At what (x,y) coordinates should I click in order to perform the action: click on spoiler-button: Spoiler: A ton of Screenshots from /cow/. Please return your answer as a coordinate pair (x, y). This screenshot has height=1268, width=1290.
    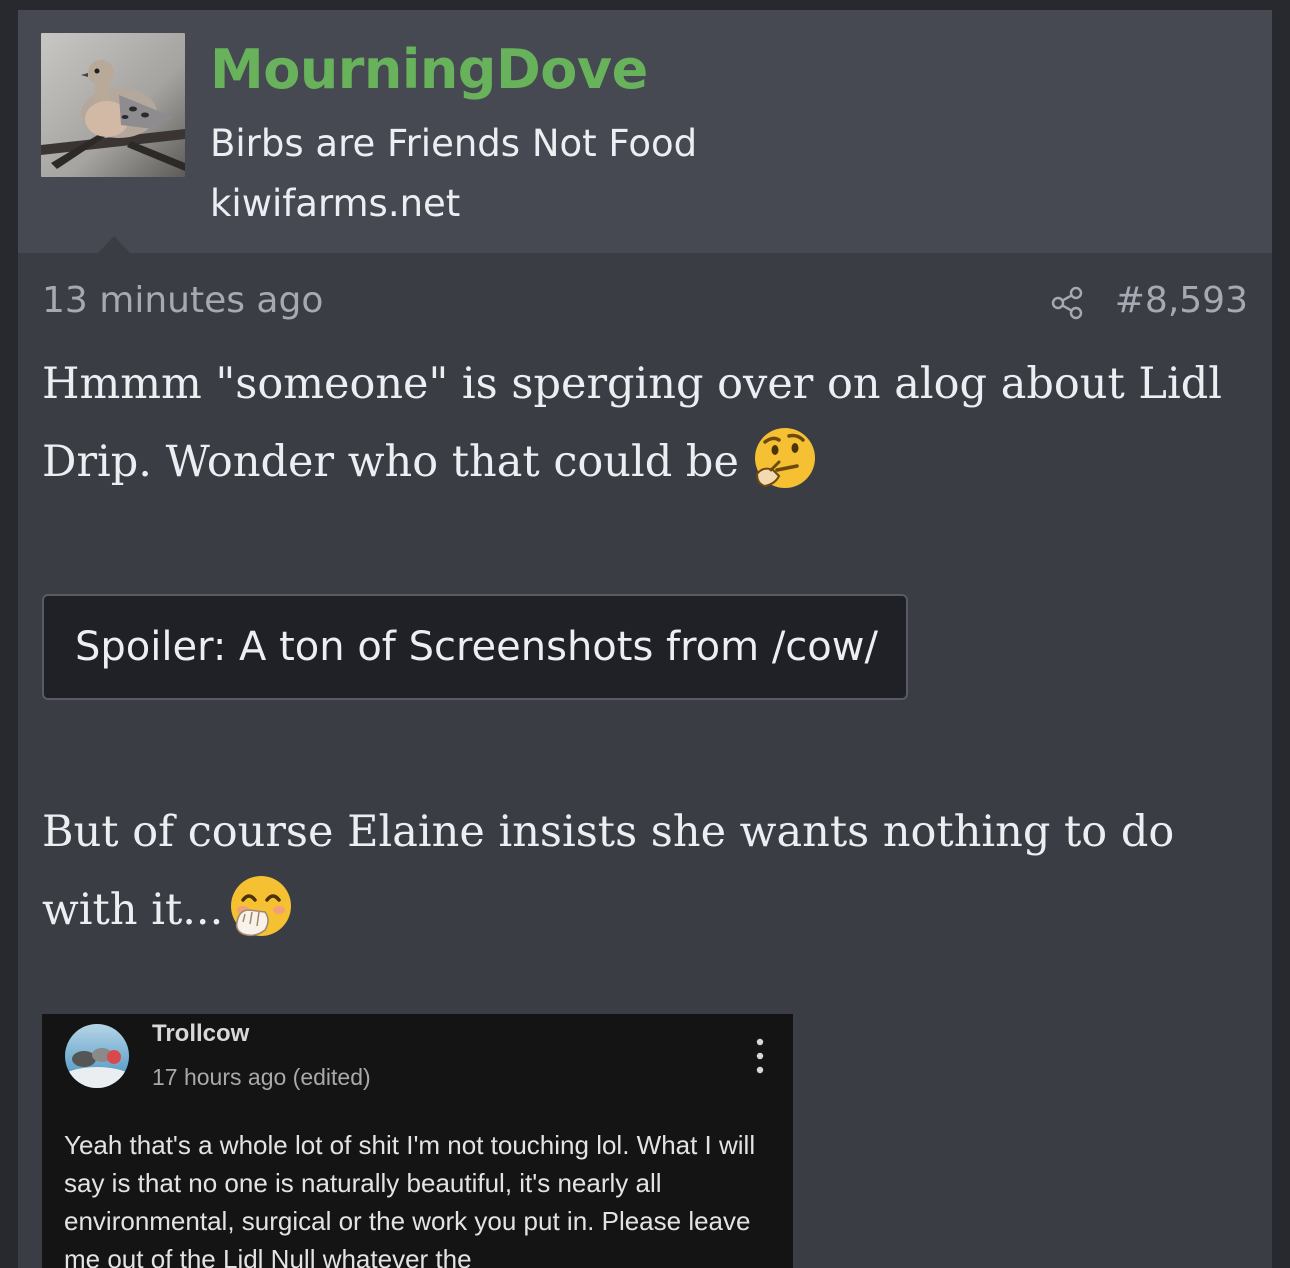
    Looking at the image, I should click on (475, 647).